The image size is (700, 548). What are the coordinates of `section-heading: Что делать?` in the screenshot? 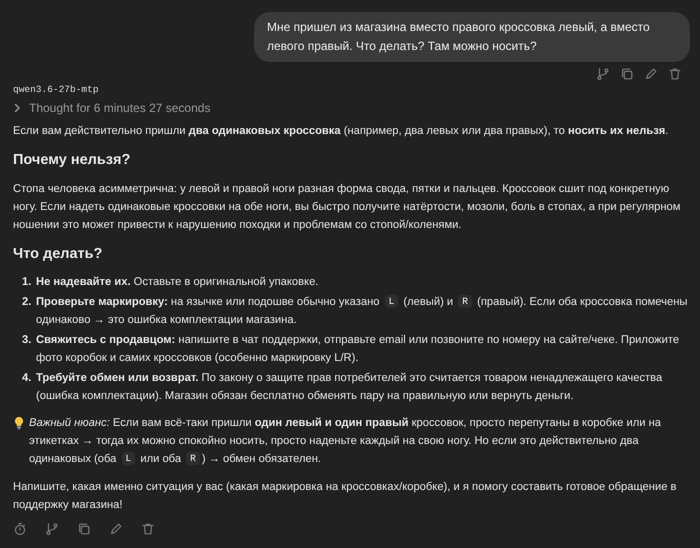 It's located at (58, 254).